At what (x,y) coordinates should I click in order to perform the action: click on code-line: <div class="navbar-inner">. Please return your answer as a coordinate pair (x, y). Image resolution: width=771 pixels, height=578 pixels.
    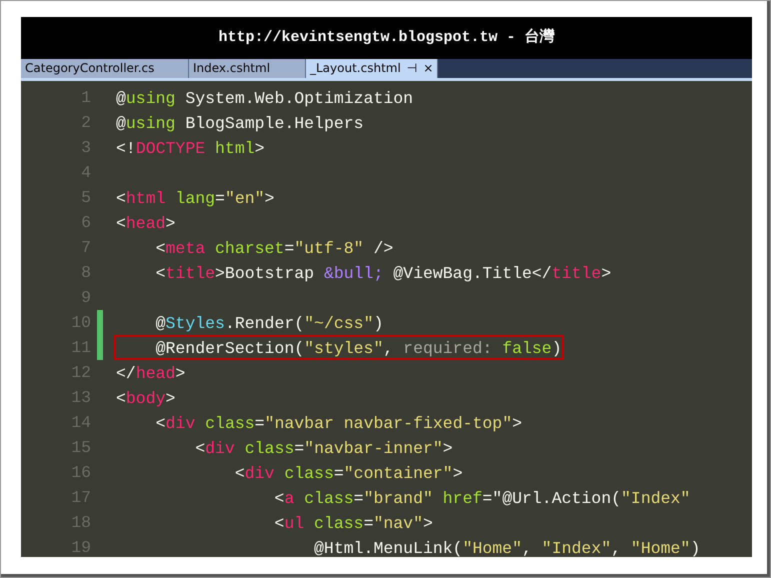
    Looking at the image, I should click on (324, 449).